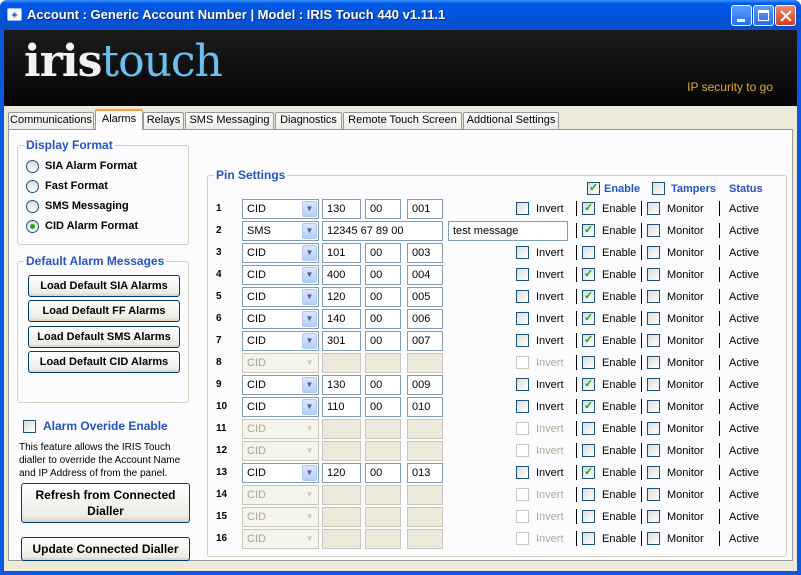 The width and height of the screenshot is (801, 575). What do you see at coordinates (613, 188) in the screenshot?
I see `enable-all-checkbox: Enable` at bounding box center [613, 188].